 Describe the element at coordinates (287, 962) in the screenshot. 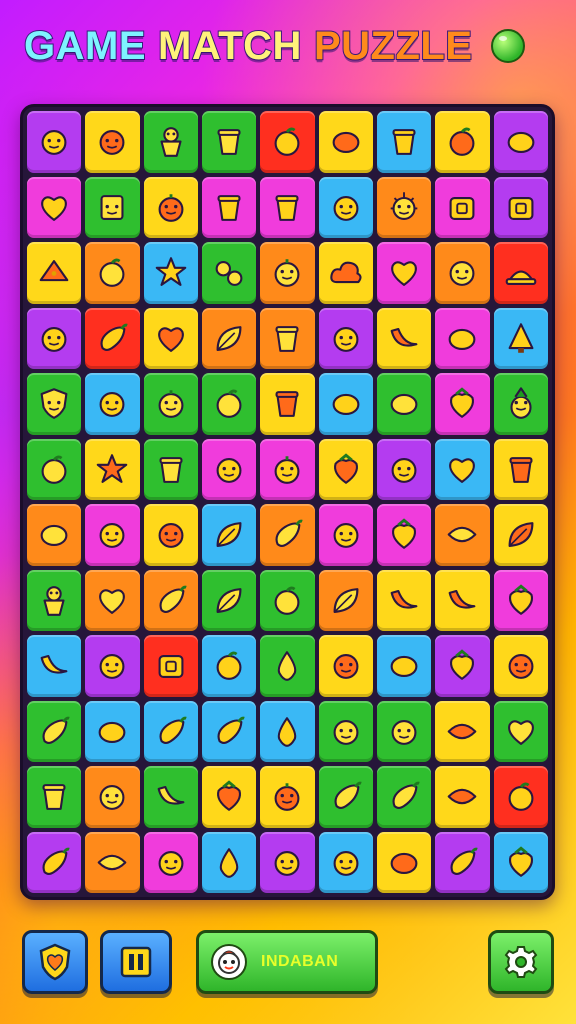

I see `player-button: INDABAN` at that location.